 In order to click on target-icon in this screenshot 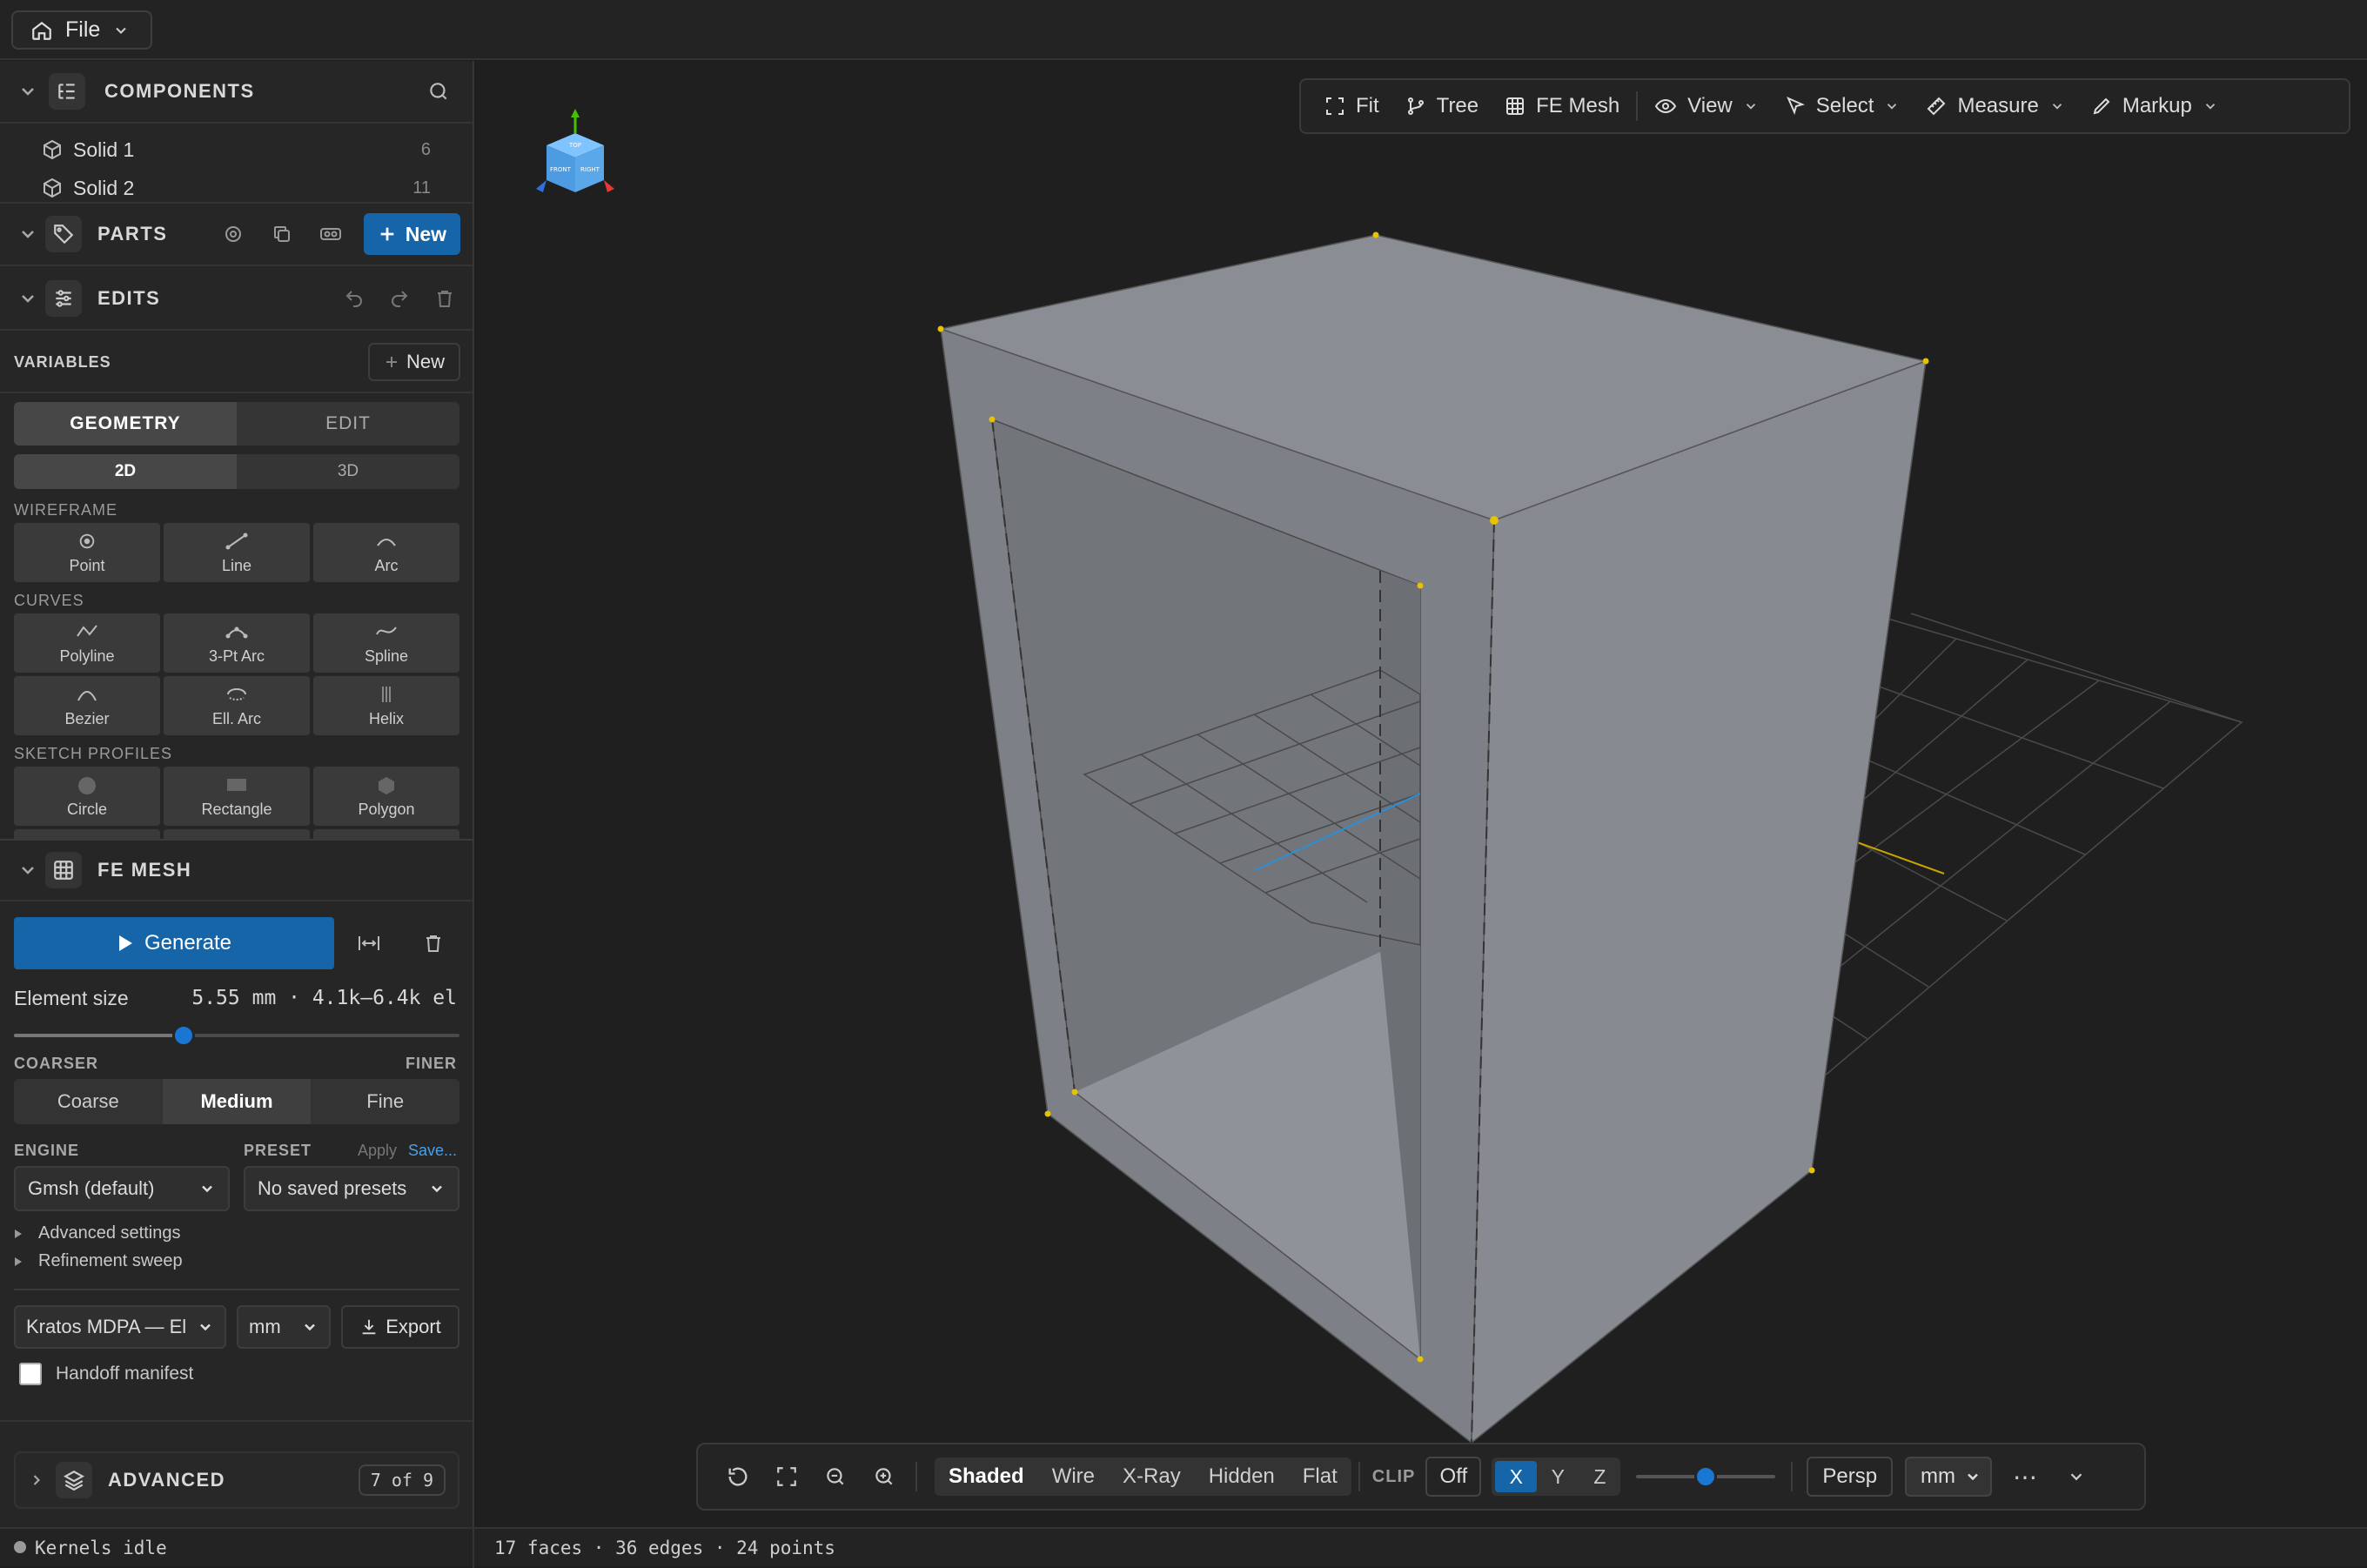, I will do `click(233, 234)`.